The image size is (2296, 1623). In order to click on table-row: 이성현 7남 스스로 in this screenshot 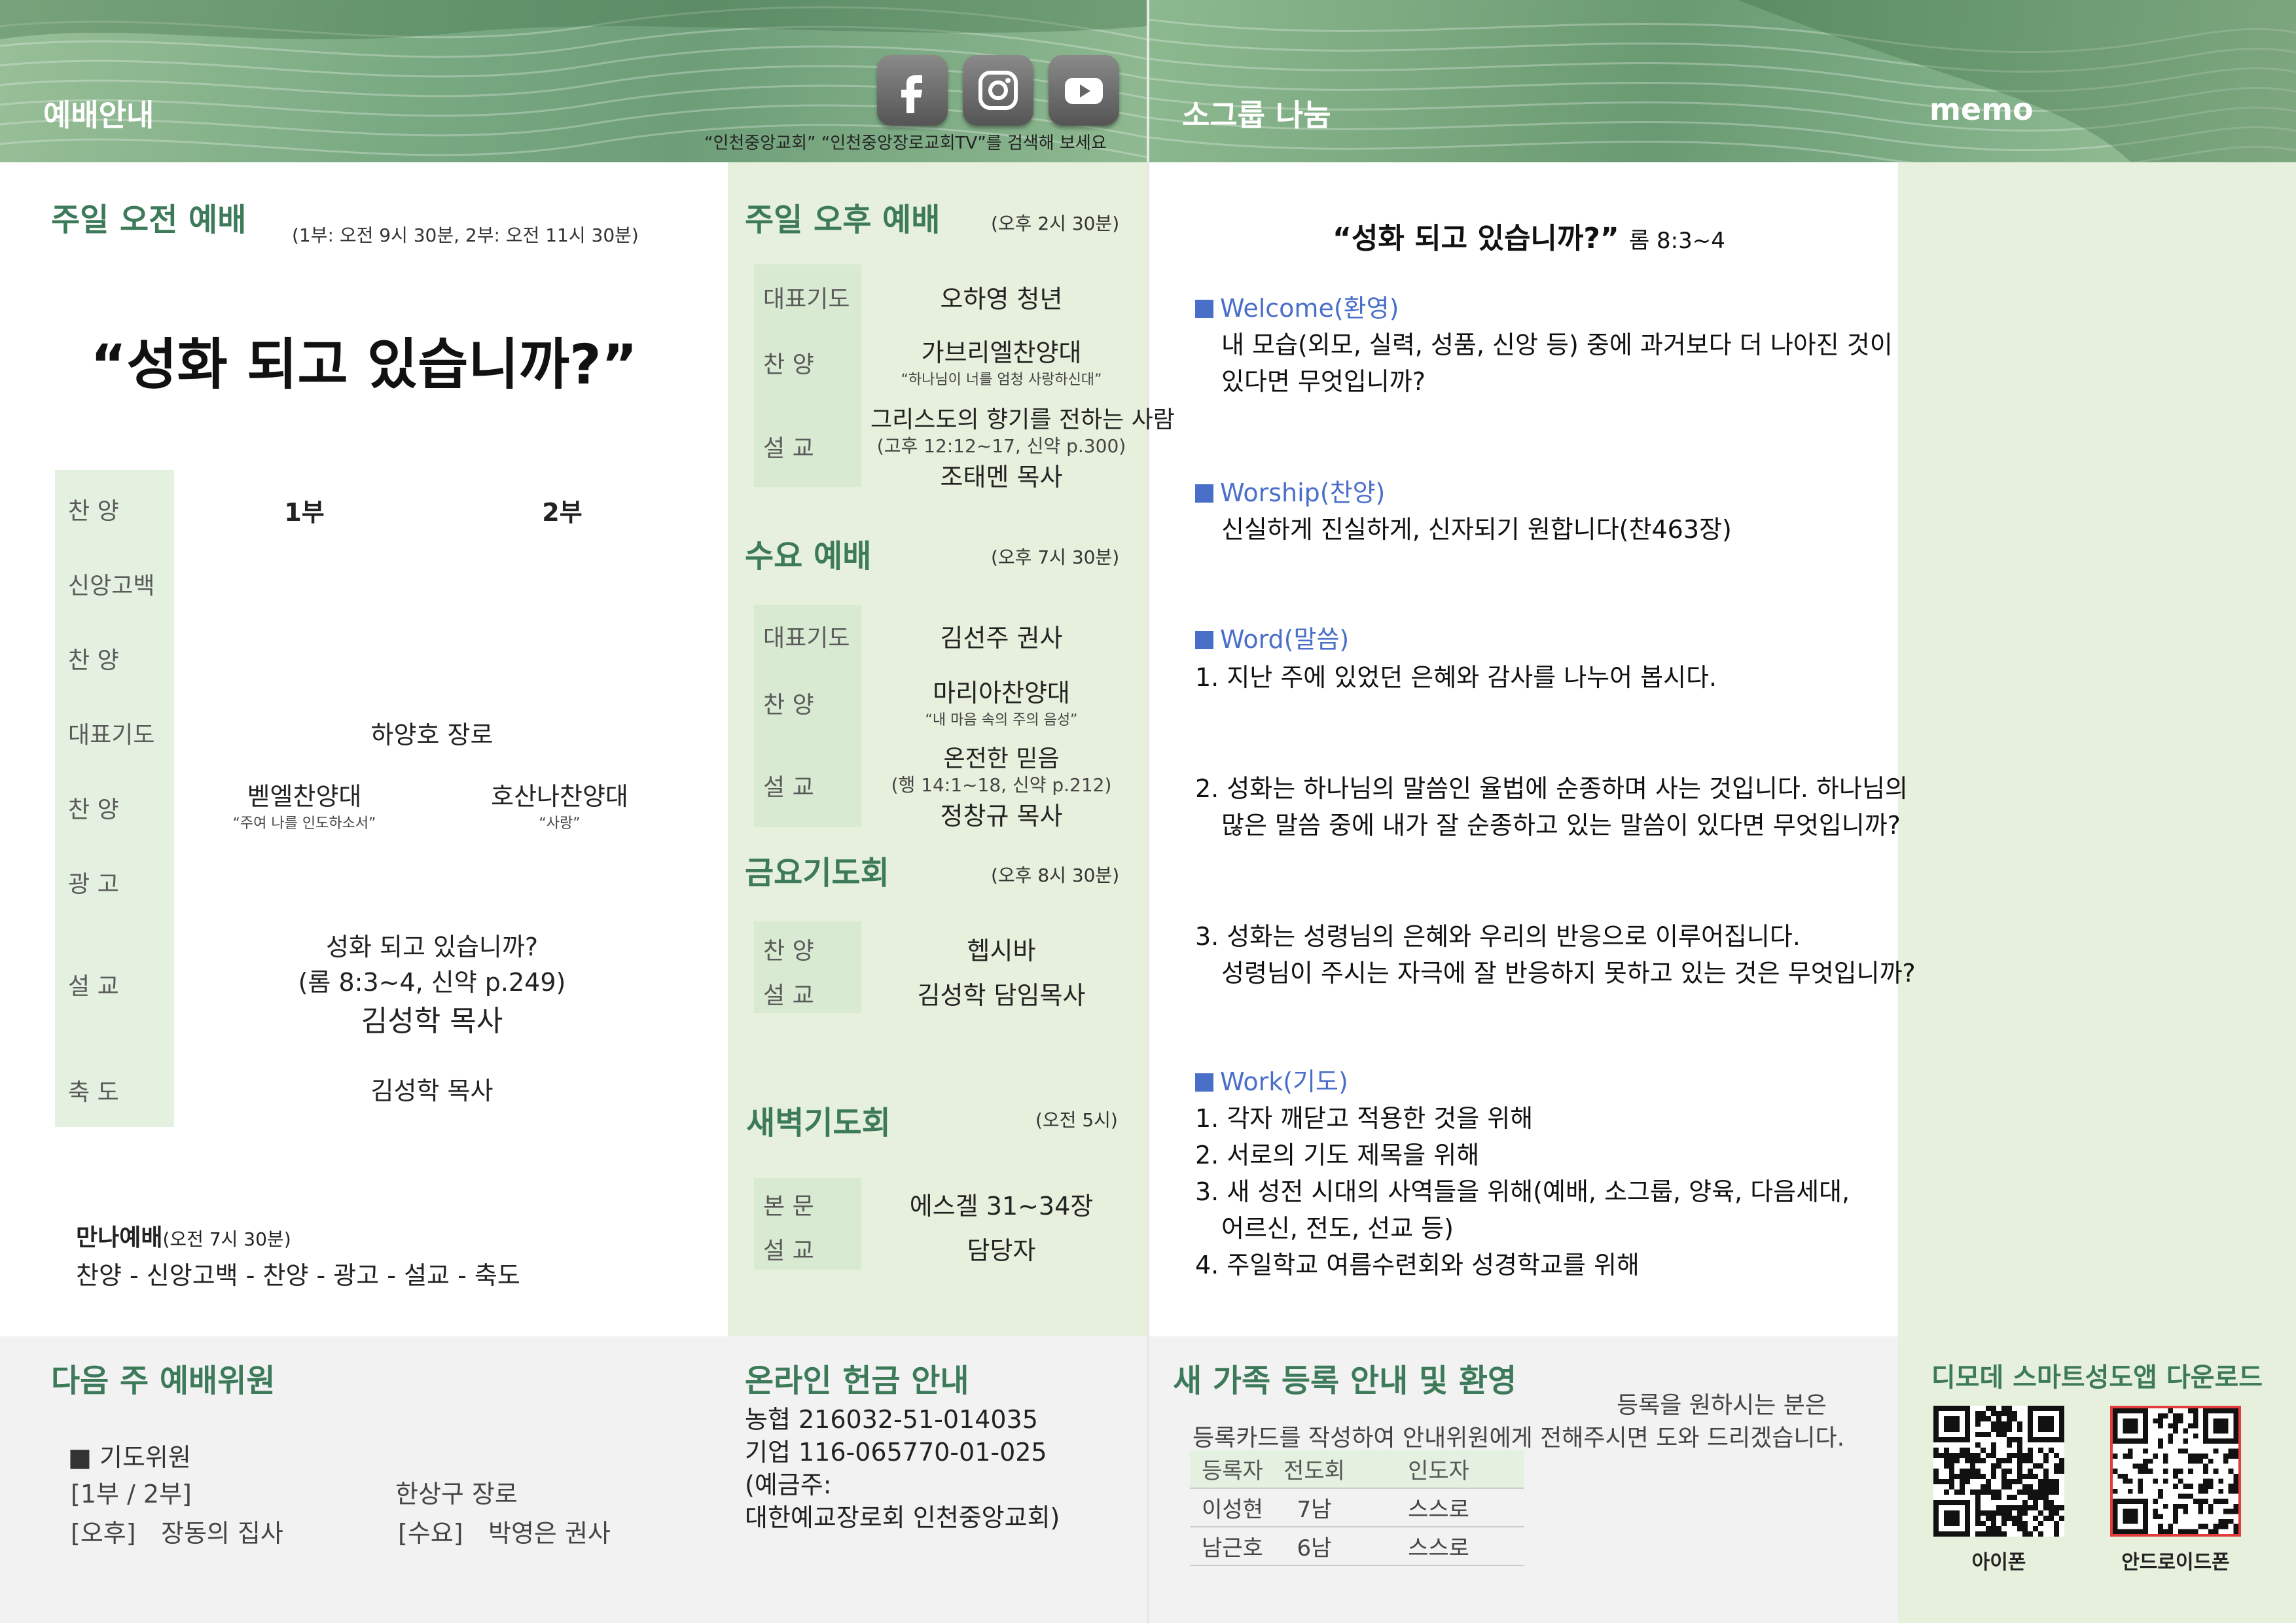, I will do `click(1357, 1507)`.